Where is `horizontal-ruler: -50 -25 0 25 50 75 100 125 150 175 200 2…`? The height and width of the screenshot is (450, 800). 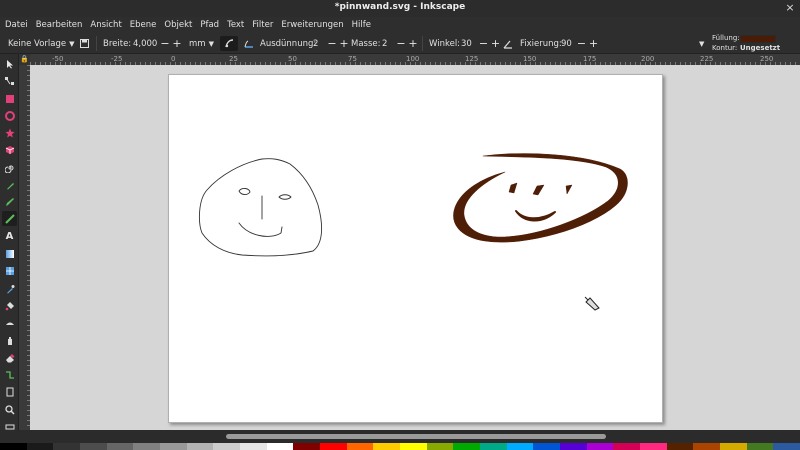 horizontal-ruler: -50 -25 0 25 50 75 100 125 150 175 200 2… is located at coordinates (415, 59).